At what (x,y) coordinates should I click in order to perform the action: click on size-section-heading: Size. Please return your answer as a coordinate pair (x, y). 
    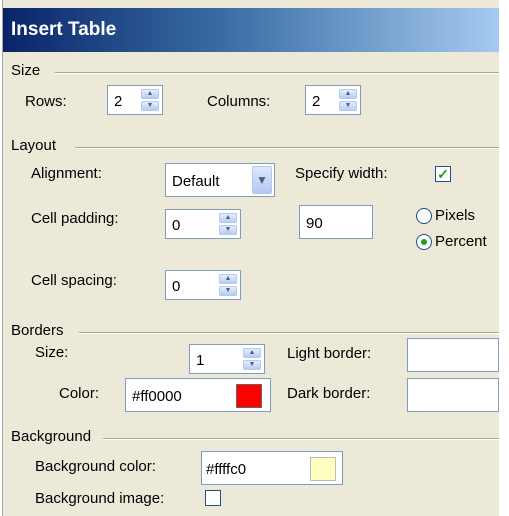
    Looking at the image, I should click on (26, 70).